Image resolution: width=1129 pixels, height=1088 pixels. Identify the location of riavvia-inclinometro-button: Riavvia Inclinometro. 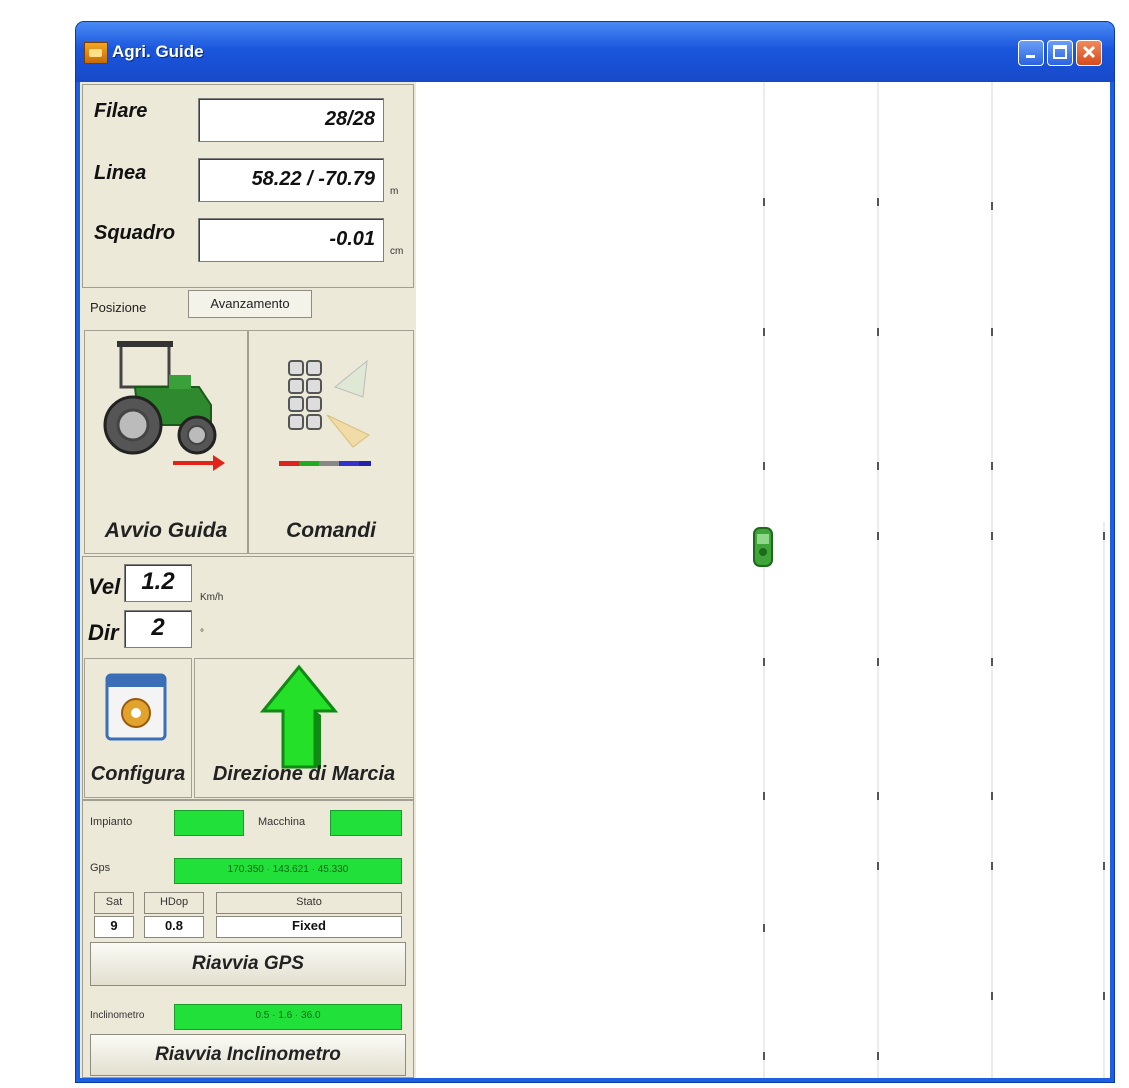
(248, 1055).